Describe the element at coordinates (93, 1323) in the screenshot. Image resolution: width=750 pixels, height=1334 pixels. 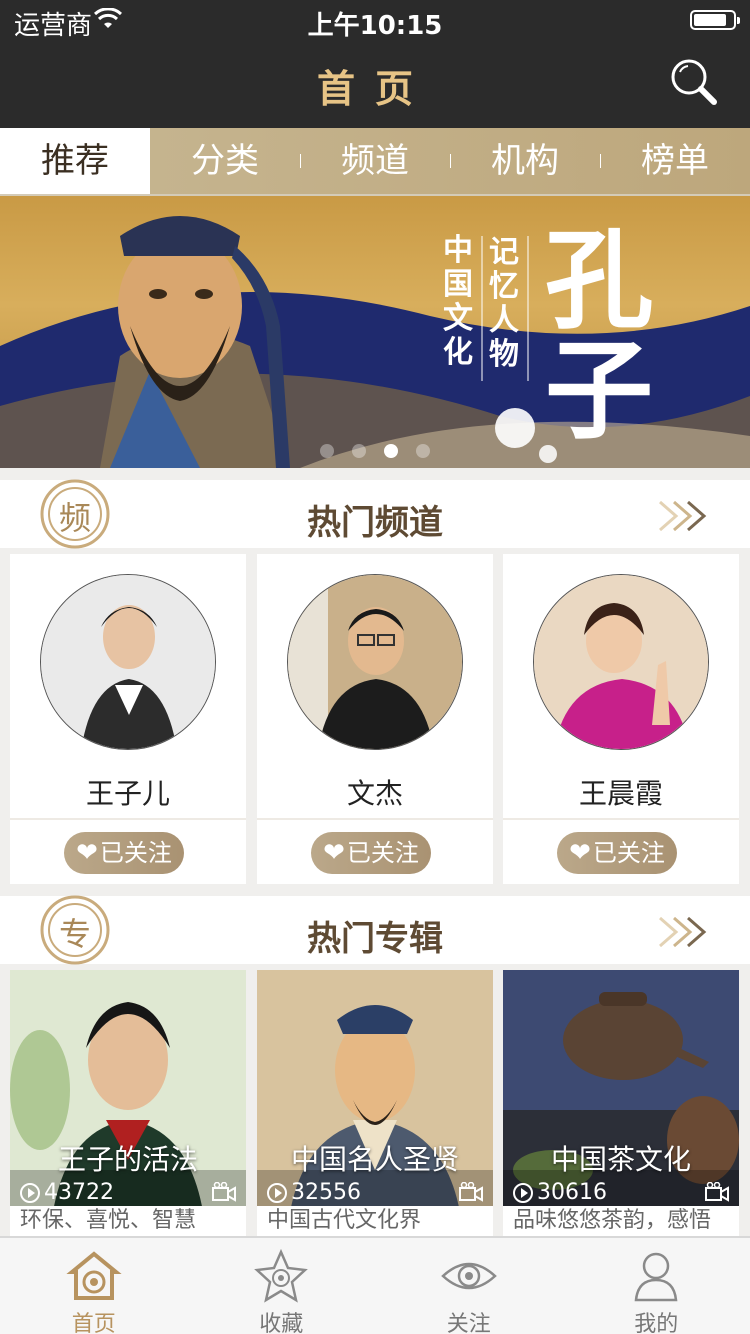
I see `tabbar-label: 首页` at that location.